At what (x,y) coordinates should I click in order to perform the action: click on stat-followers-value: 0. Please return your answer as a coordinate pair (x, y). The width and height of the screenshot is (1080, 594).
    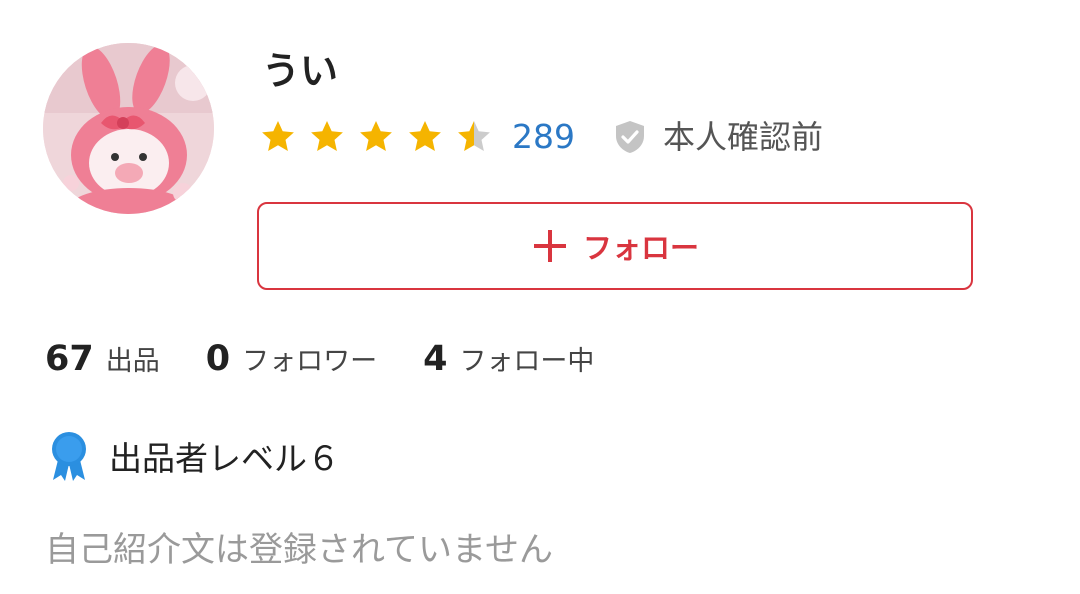
    Looking at the image, I should click on (218, 359).